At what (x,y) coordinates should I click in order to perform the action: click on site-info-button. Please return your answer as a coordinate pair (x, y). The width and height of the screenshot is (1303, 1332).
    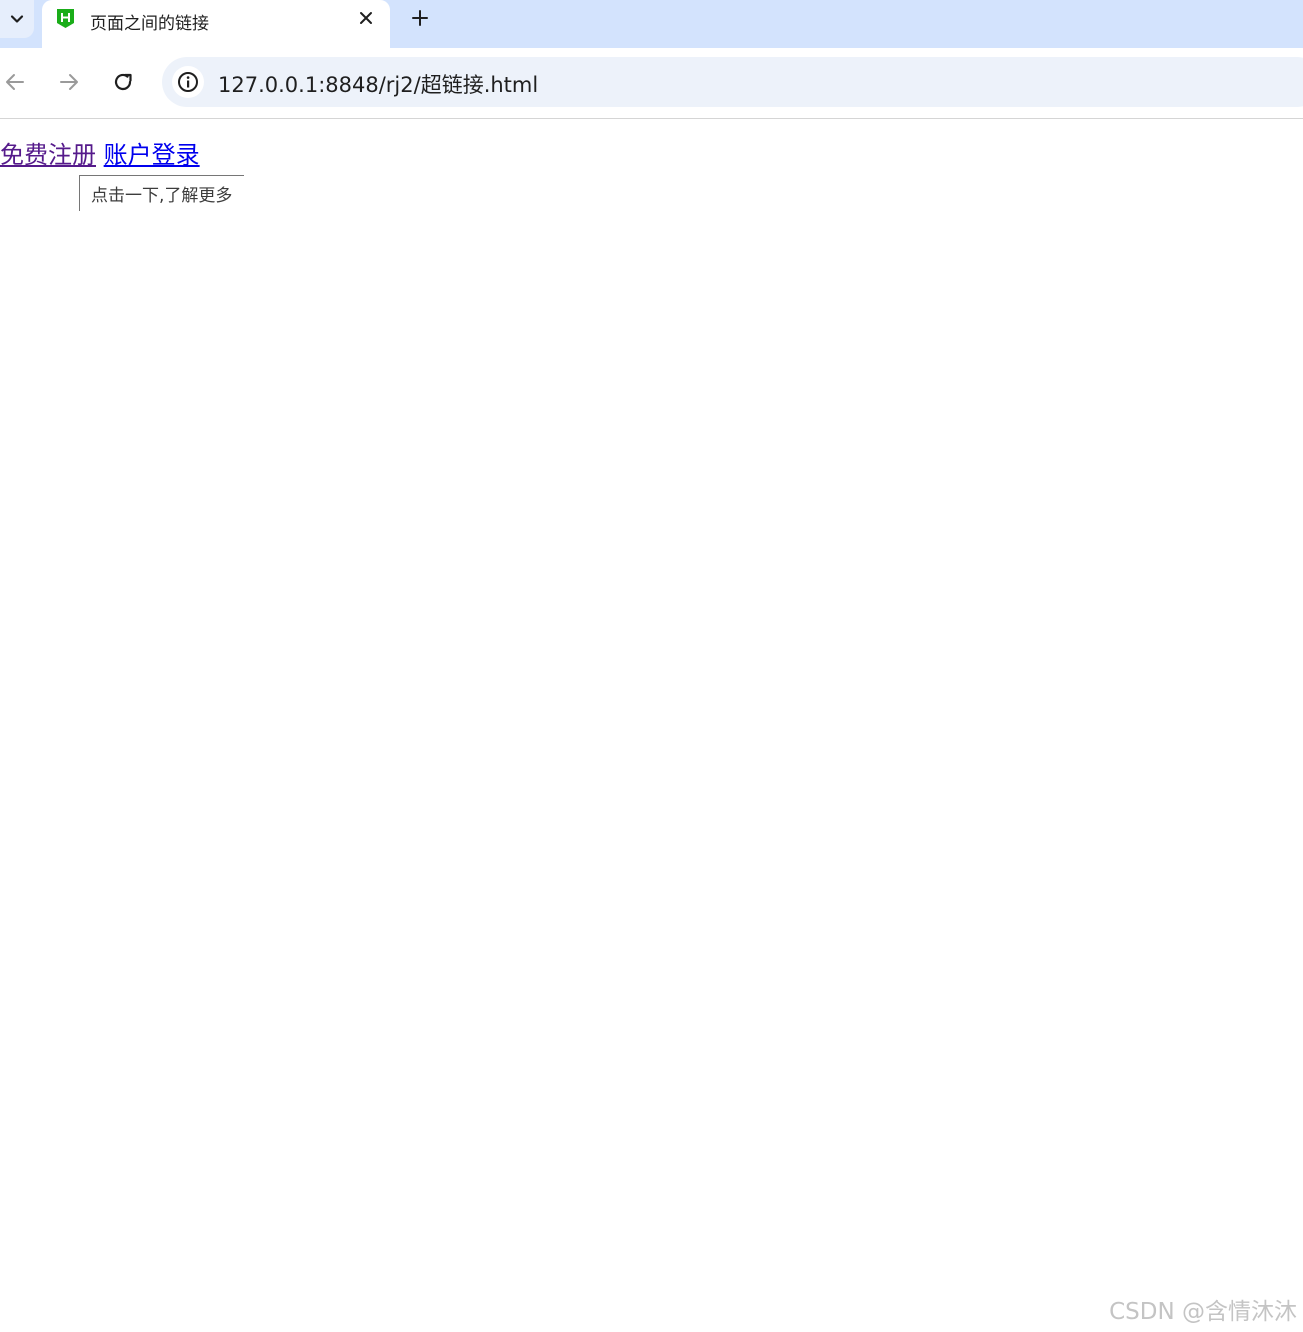
    Looking at the image, I should click on (188, 82).